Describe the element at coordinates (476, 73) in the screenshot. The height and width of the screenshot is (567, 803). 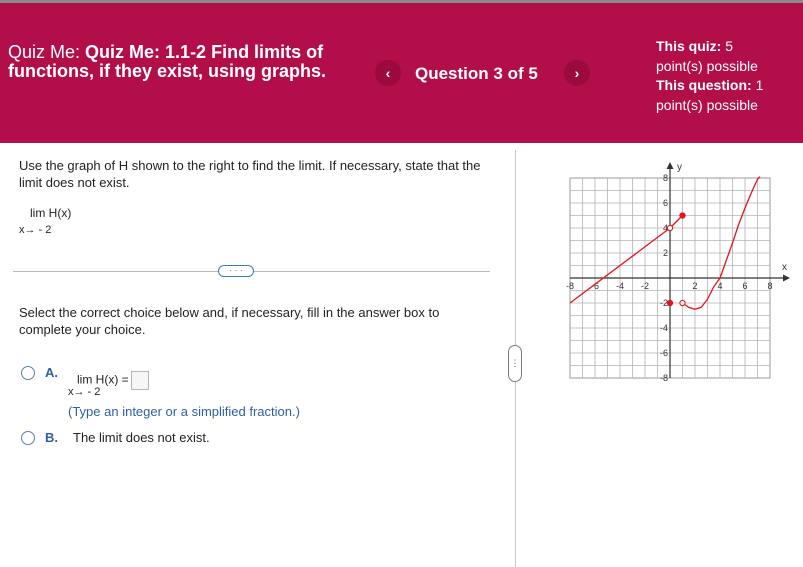
I see `question-counter: Question 3 of 5` at that location.